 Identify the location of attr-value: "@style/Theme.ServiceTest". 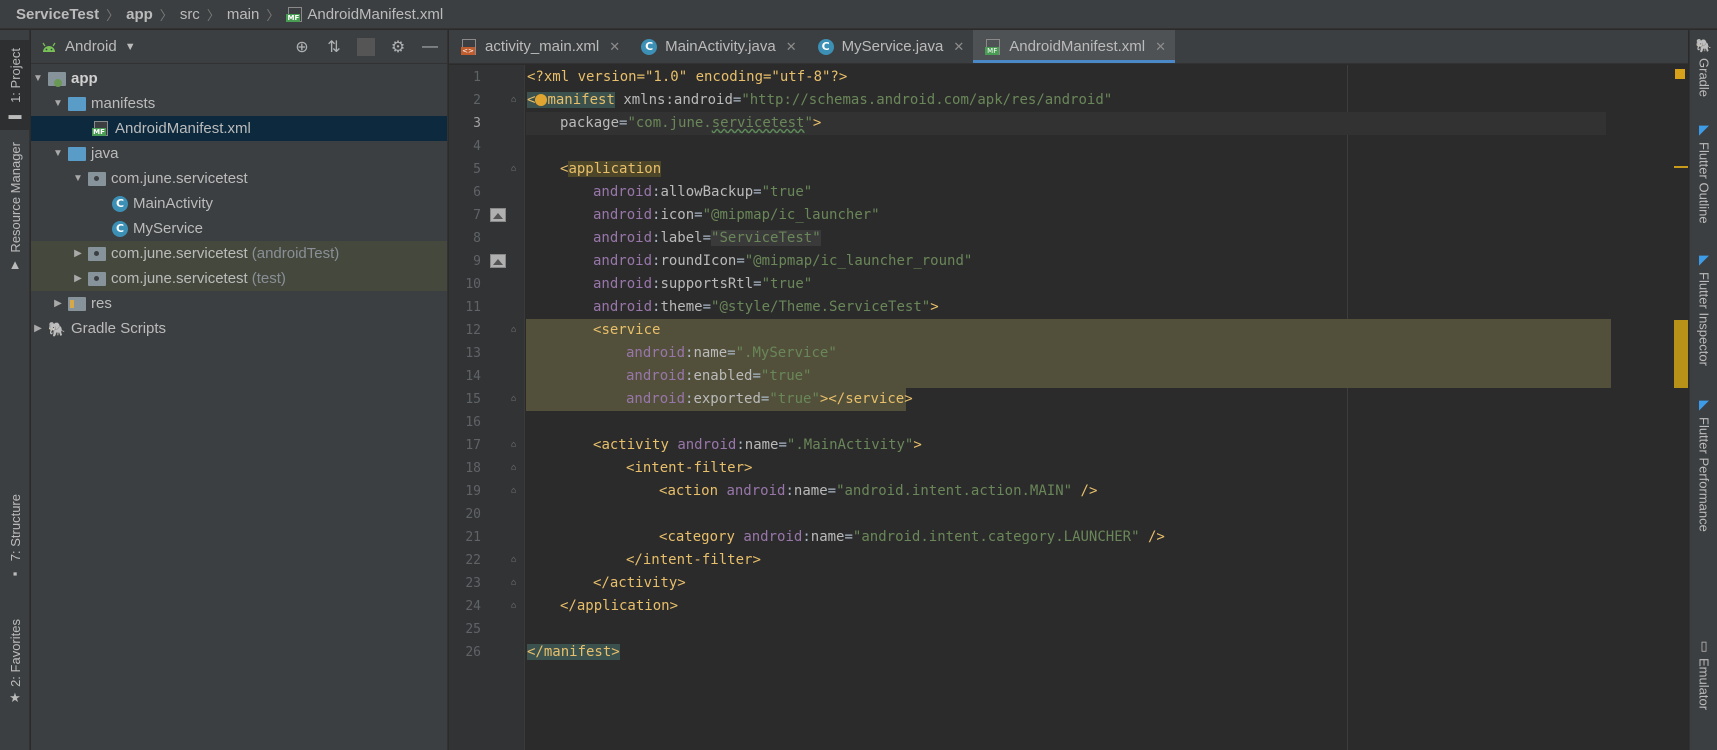
(821, 307).